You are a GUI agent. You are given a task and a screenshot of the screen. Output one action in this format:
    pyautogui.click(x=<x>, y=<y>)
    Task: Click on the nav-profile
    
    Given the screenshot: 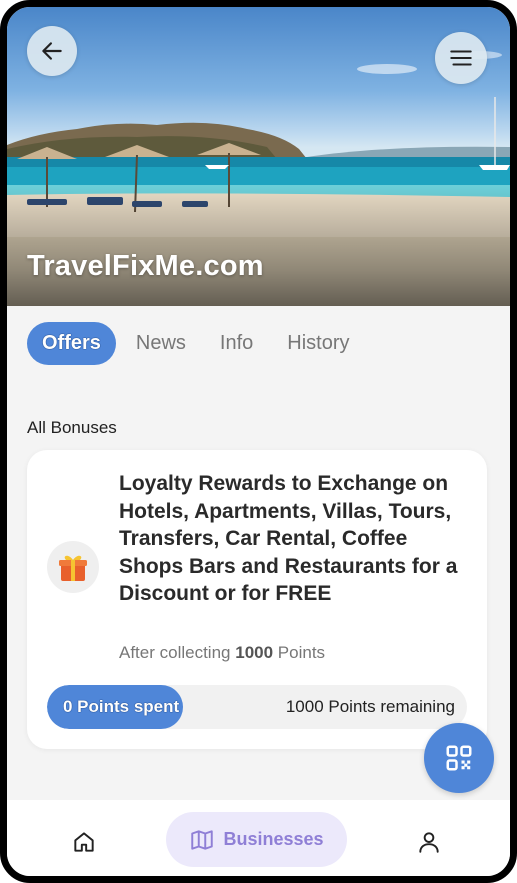 What is the action you would take?
    pyautogui.click(x=429, y=842)
    